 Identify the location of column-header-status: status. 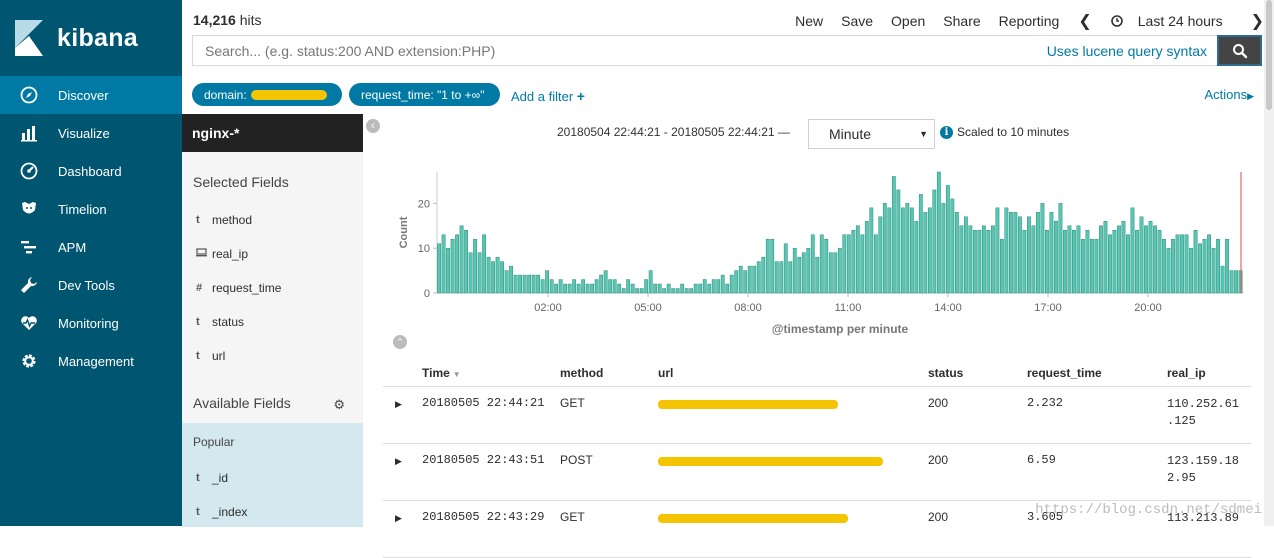
(977, 373).